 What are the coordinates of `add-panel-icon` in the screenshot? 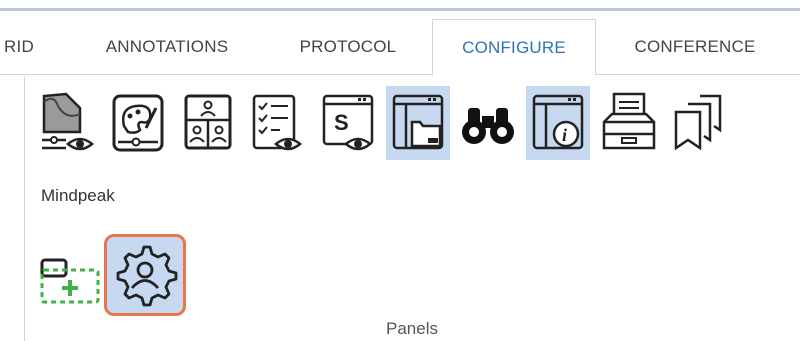 It's located at (70, 281).